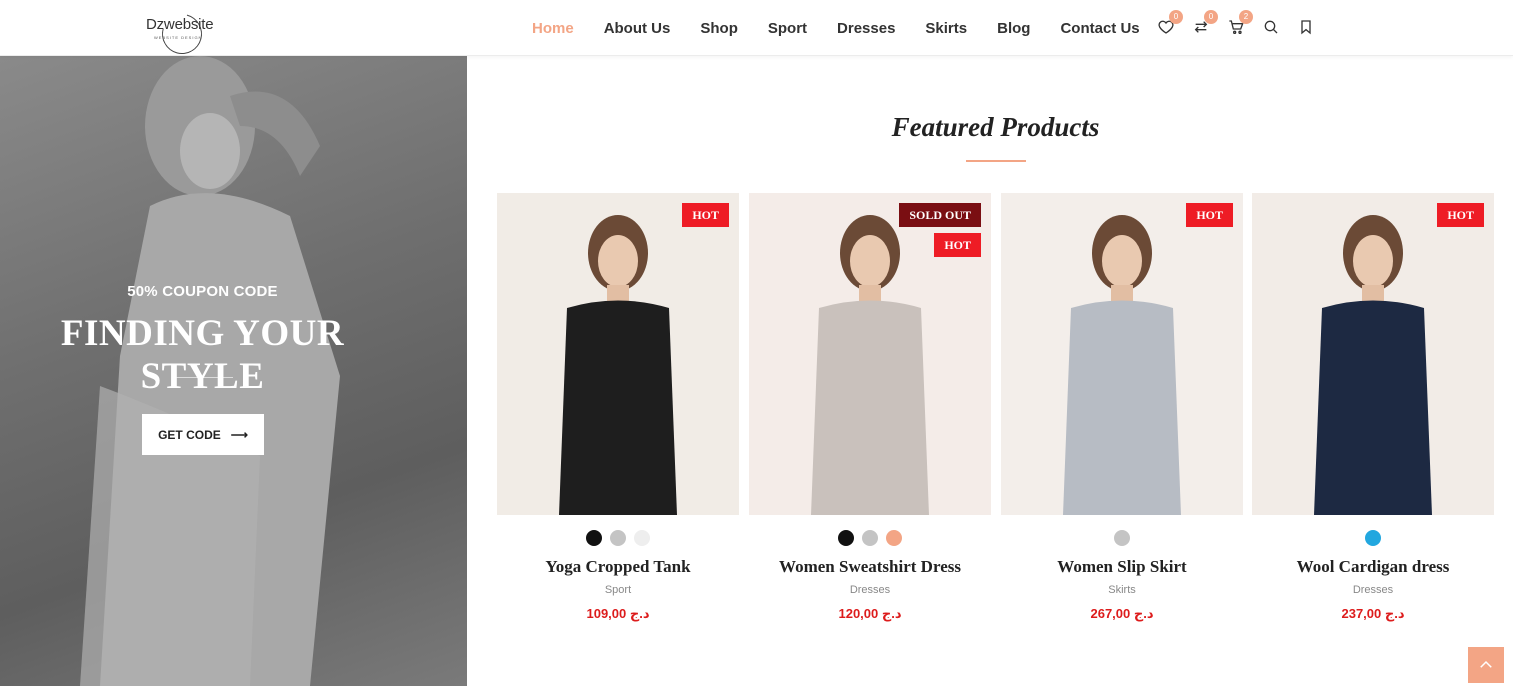  I want to click on banner-subtitle: 50% COUPON CODE, so click(202, 291).